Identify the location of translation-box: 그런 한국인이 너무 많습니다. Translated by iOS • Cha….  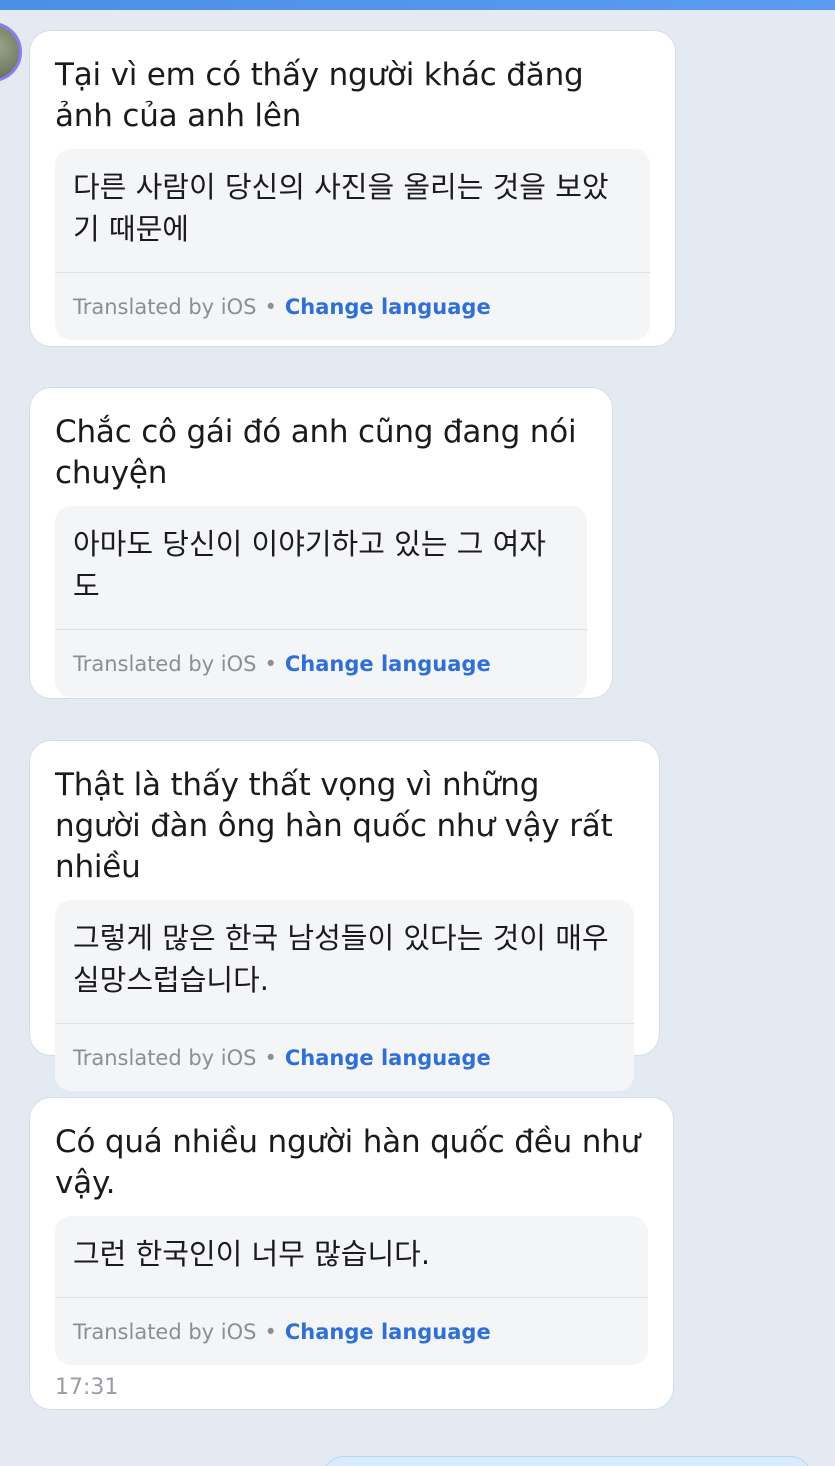
(351, 1290).